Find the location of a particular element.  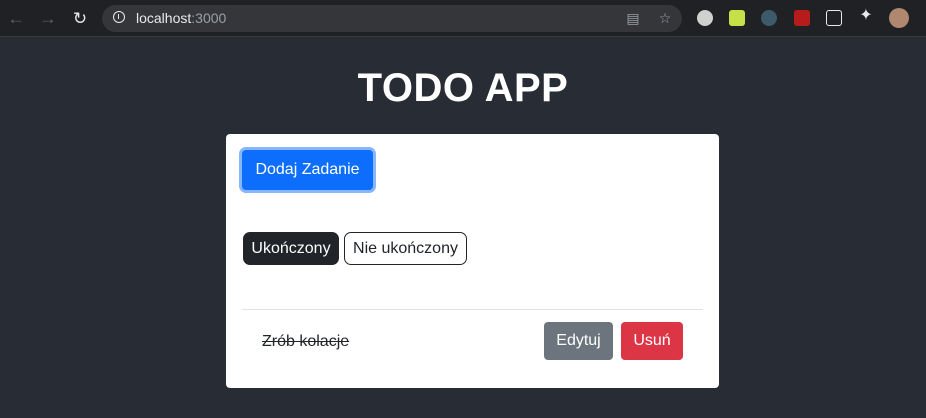

url-port: :3000 is located at coordinates (209, 18).